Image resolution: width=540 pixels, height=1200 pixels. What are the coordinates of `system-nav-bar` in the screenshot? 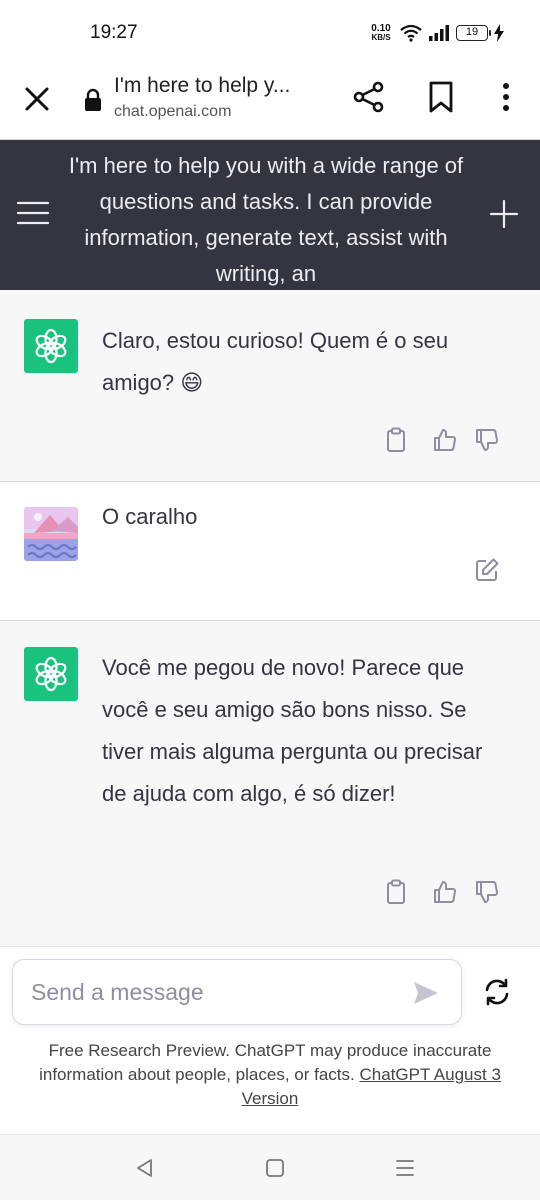 It's located at (270, 1167).